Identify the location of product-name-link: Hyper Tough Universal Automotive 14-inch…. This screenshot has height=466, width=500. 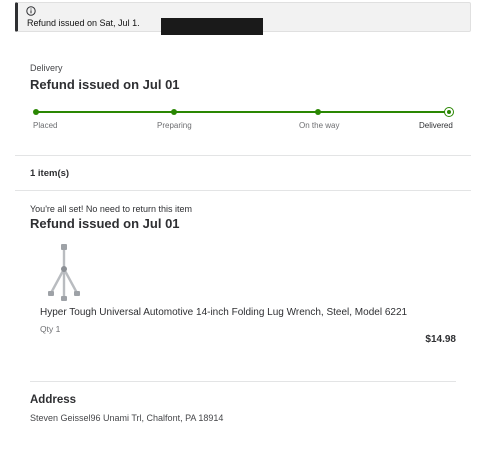
(223, 312).